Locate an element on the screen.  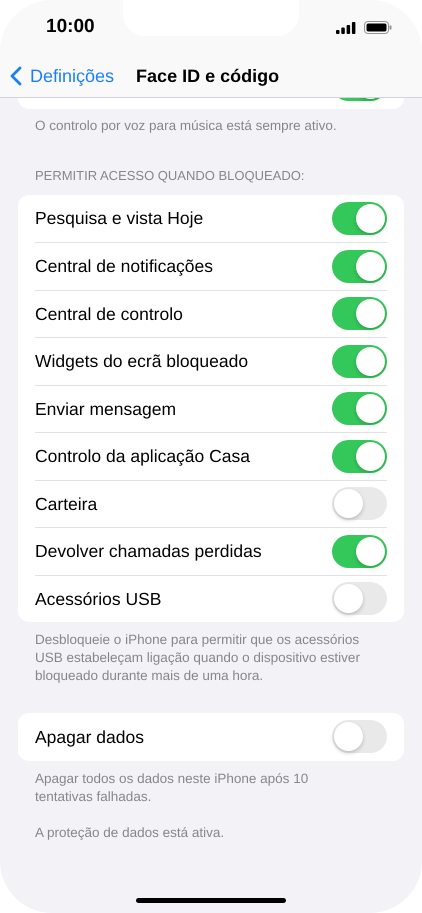
section-header: PERMITIR ACESSO QUANDO BLOQUEADO: is located at coordinates (170, 176).